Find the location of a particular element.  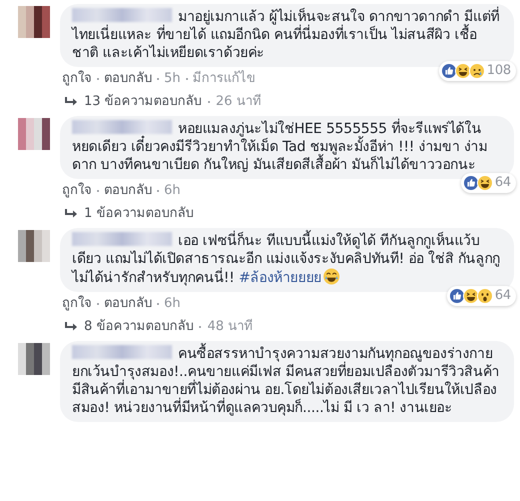

replies-link: 13 ข้อความตอบกลับ is located at coordinates (143, 101).